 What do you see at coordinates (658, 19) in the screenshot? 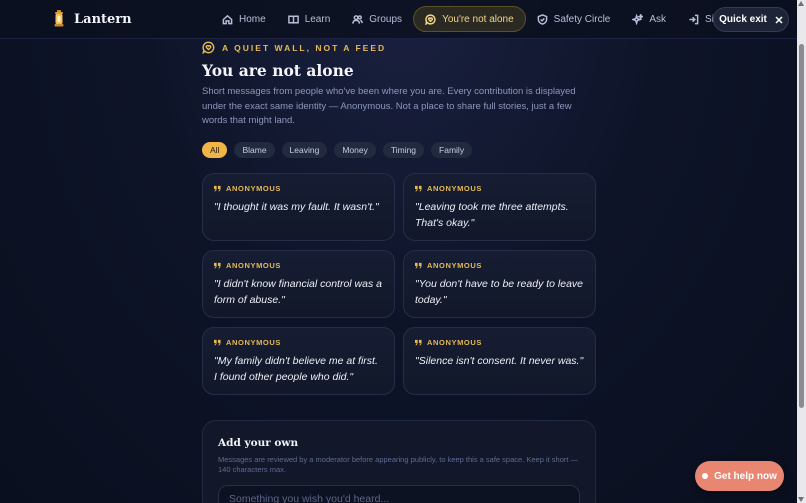
I see `nav-ask-label: Ask` at bounding box center [658, 19].